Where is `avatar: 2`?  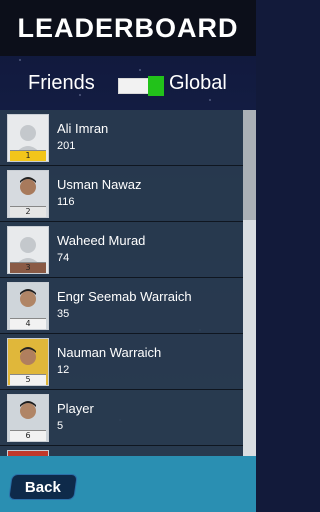 avatar: 2 is located at coordinates (28, 194).